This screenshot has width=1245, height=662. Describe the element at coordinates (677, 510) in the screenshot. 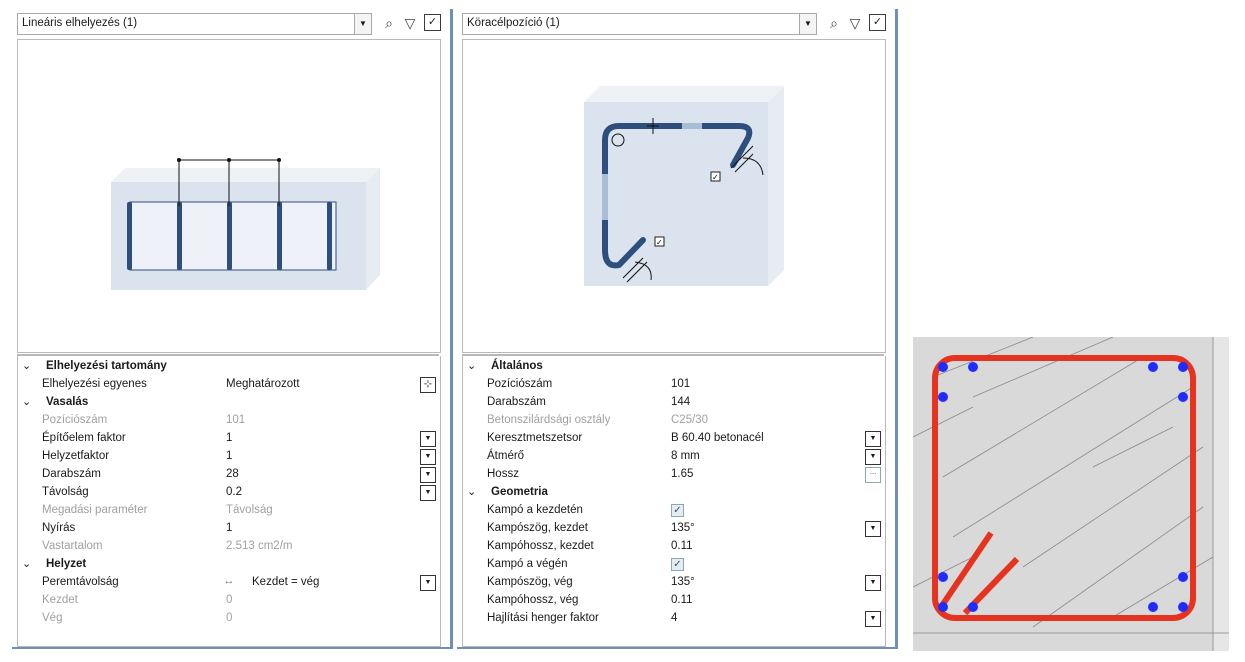

I see `hook-start-checkbox: ✓` at that location.